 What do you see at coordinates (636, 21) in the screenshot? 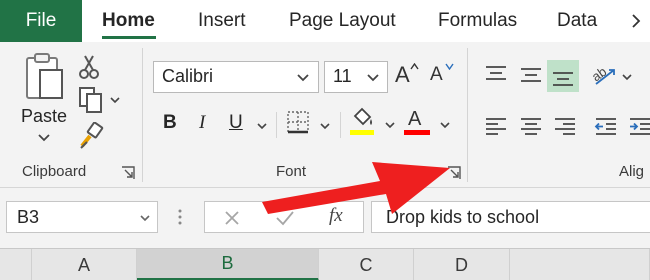
I see `tab-scroll-right-icon` at bounding box center [636, 21].